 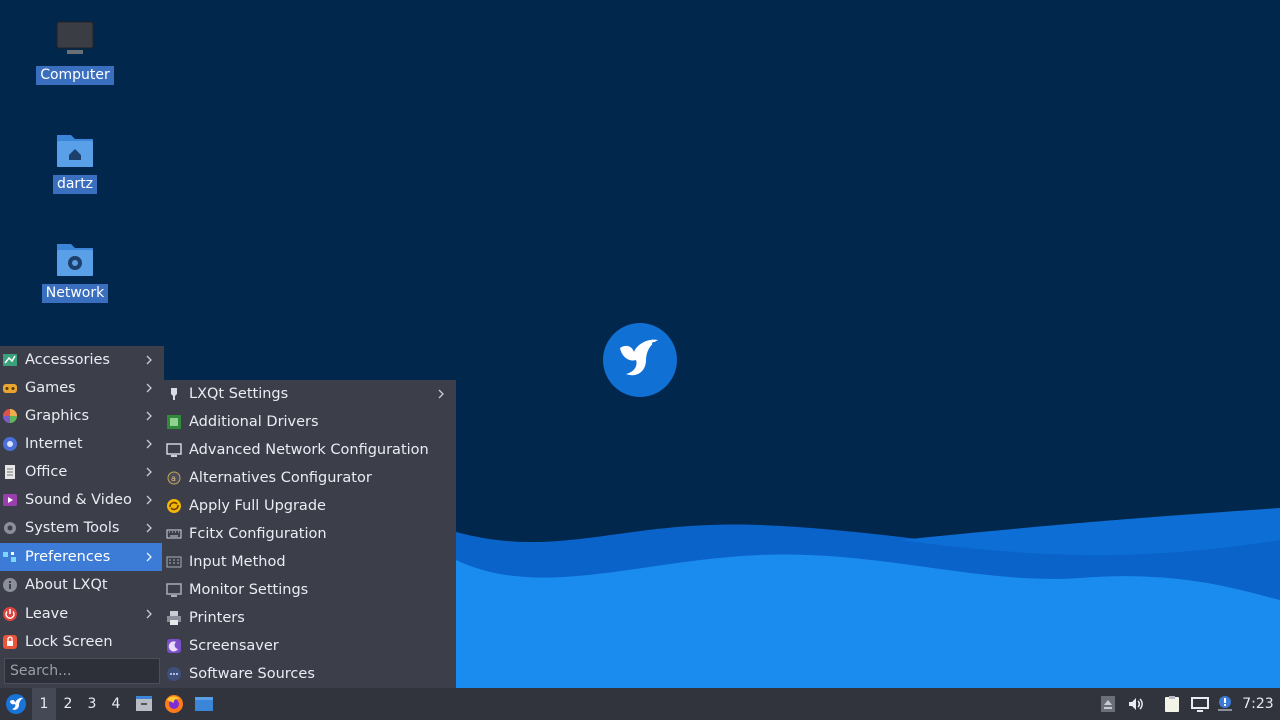 What do you see at coordinates (174, 506) in the screenshot?
I see `upgrade-icon` at bounding box center [174, 506].